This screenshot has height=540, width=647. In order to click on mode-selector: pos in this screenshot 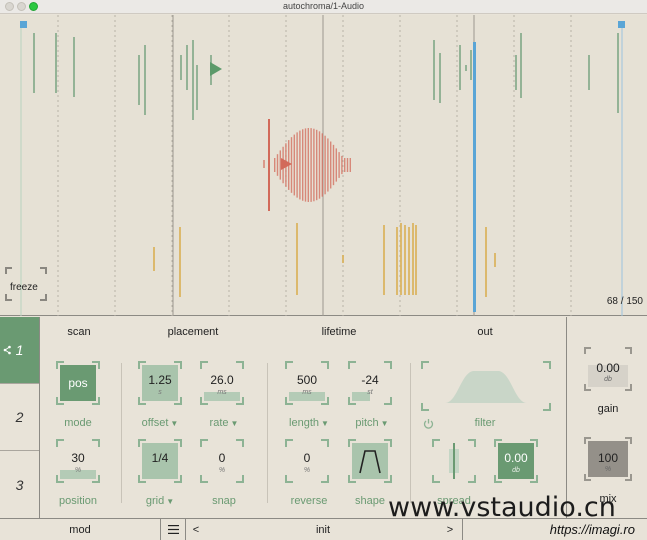, I will do `click(78, 383)`.